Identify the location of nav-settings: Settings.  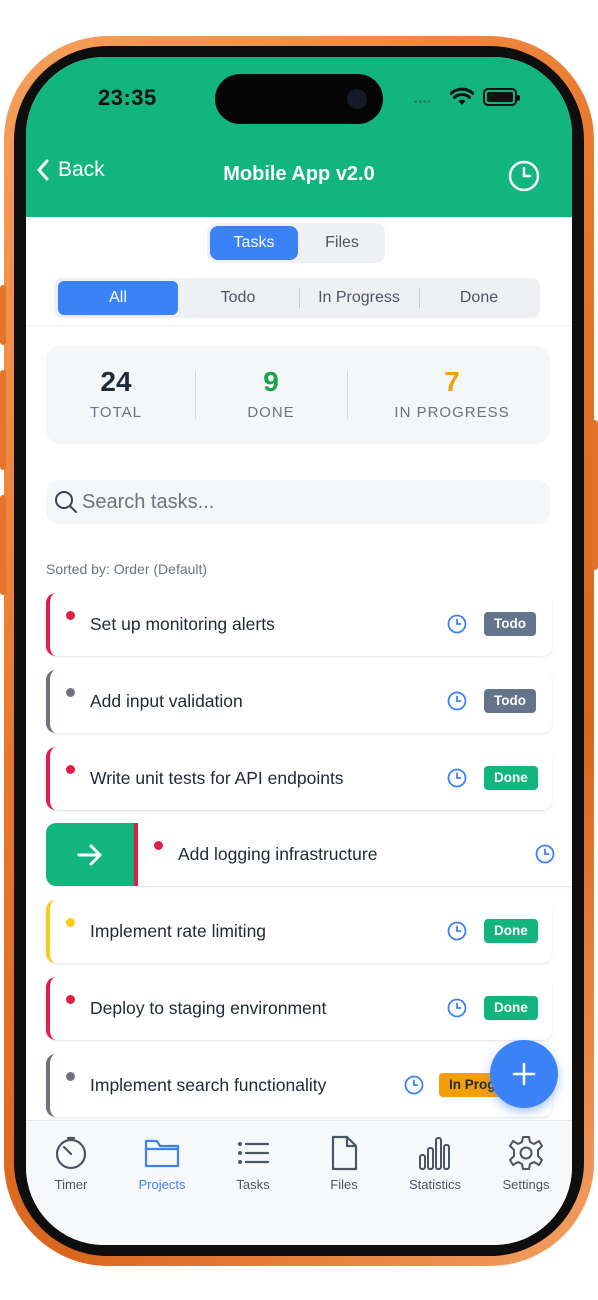
(526, 1163).